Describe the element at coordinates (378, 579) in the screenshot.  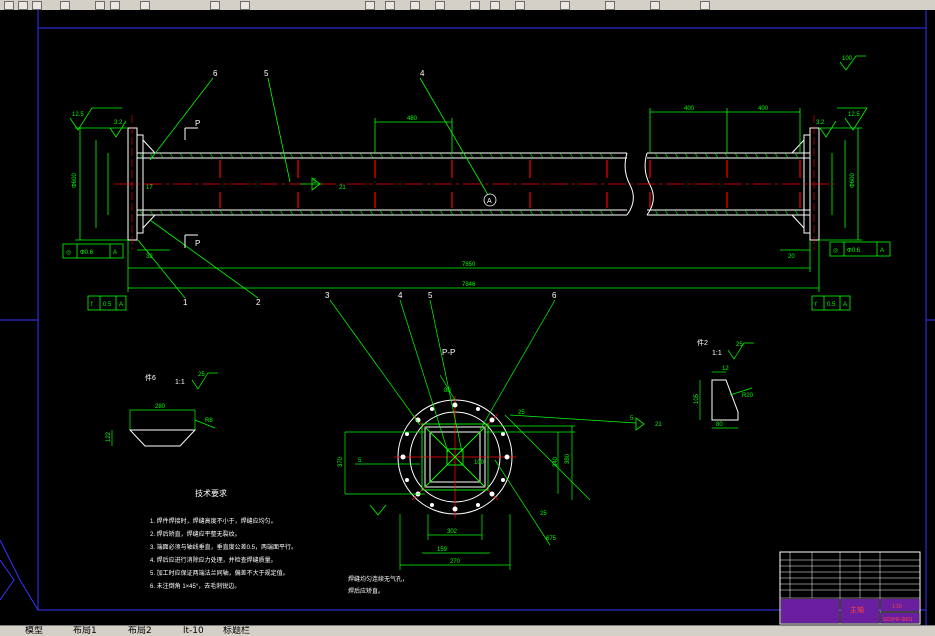
I see `section-note-1: 焊缝均匀连续无气孔，` at that location.